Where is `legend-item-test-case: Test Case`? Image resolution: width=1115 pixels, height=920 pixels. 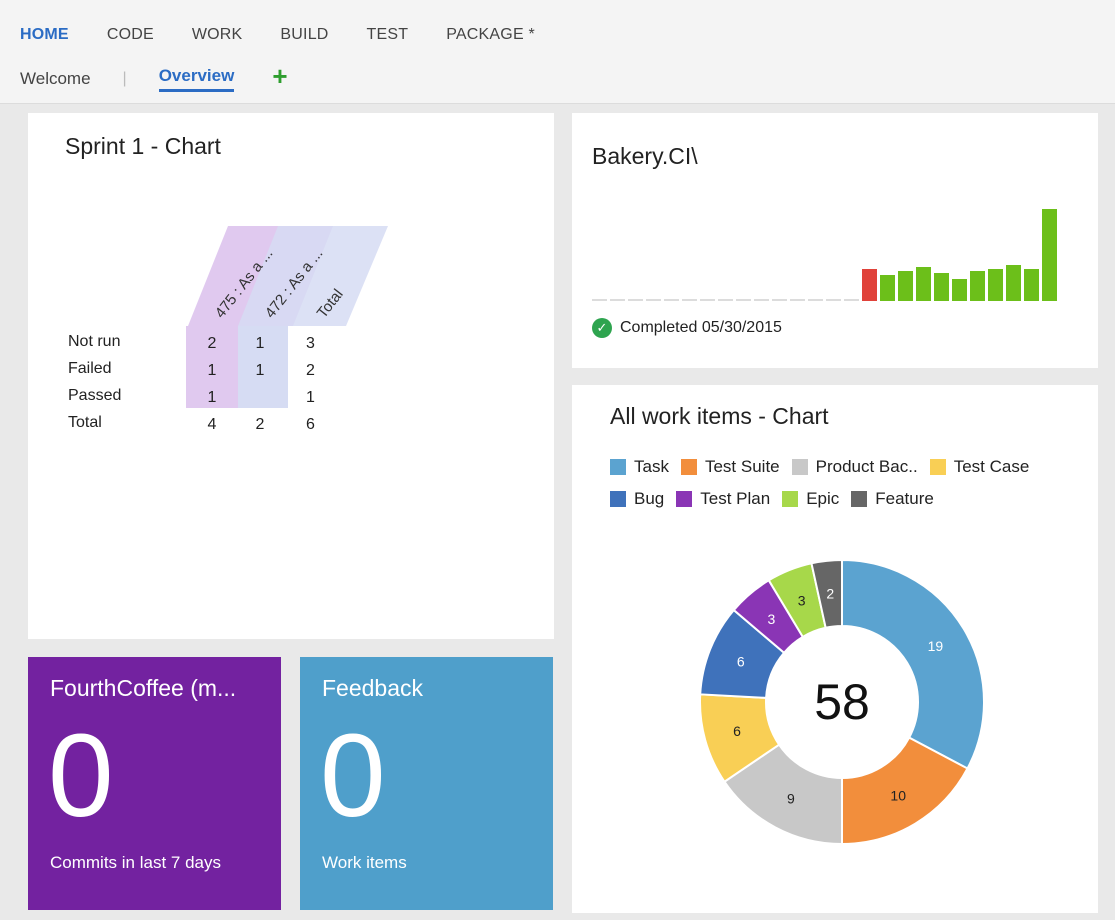 legend-item-test-case: Test Case is located at coordinates (979, 467).